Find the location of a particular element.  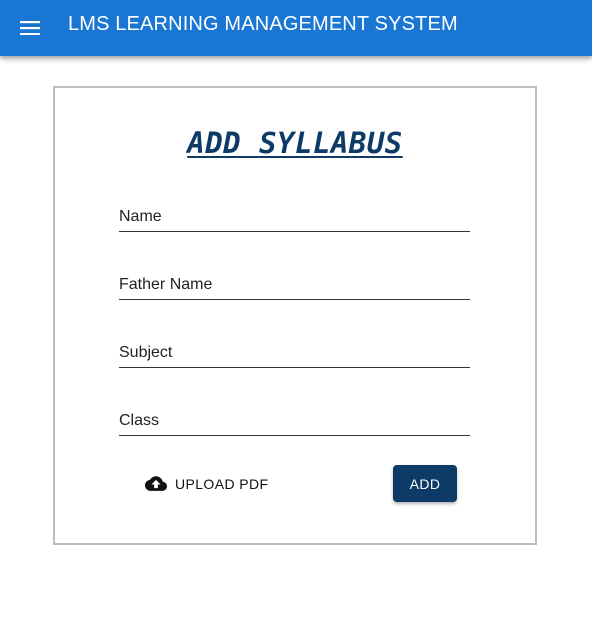

subject-field-container is located at coordinates (294, 348).